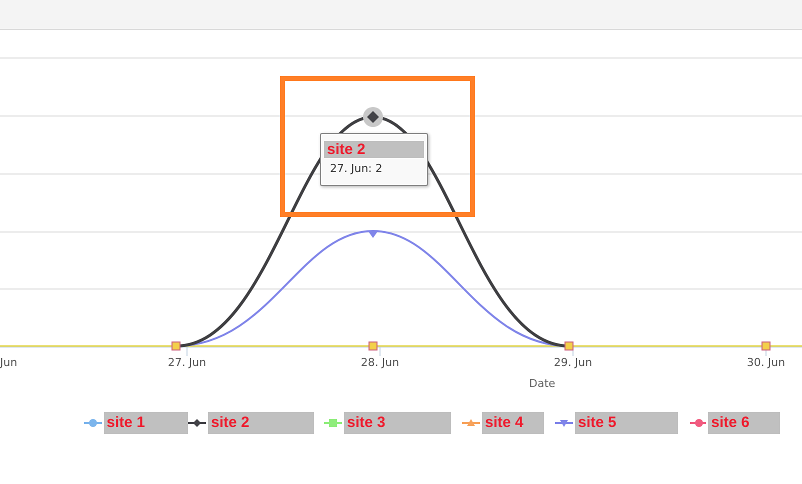  I want to click on axis-label: 29. Jun, so click(573, 362).